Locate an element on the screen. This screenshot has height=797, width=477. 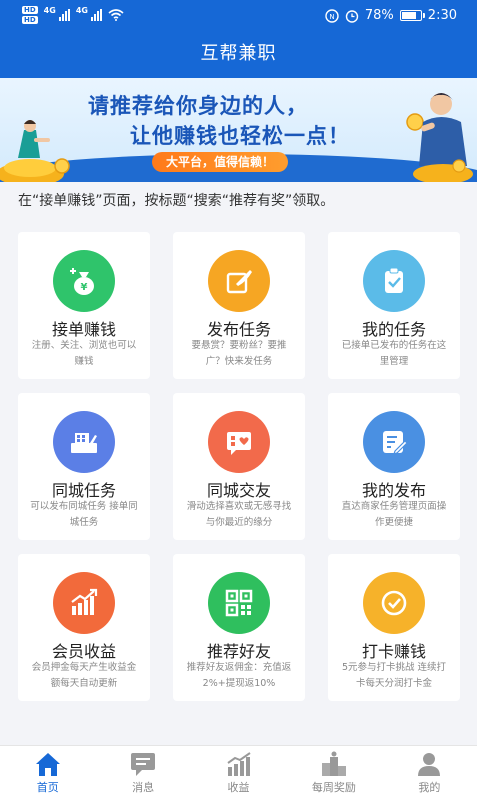
tab-messages: 消息 is located at coordinates (142, 771).